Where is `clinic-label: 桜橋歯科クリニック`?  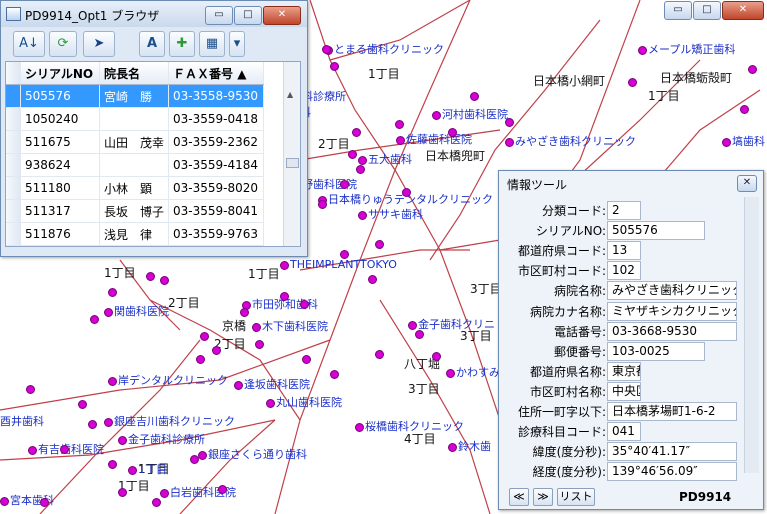
clinic-label: 桜橋歯科クリニック is located at coordinates (414, 426).